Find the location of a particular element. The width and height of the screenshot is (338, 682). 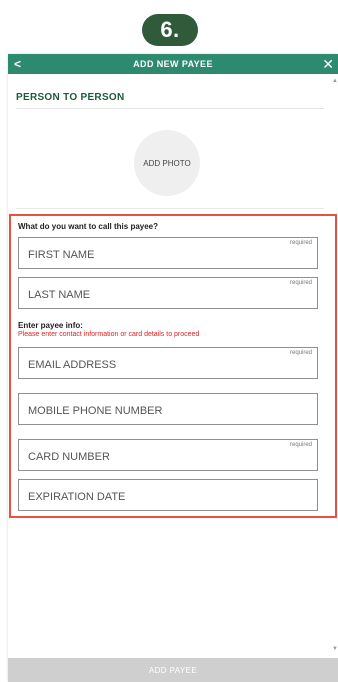

first-name-field: FIRST NAME required is located at coordinates (168, 253).